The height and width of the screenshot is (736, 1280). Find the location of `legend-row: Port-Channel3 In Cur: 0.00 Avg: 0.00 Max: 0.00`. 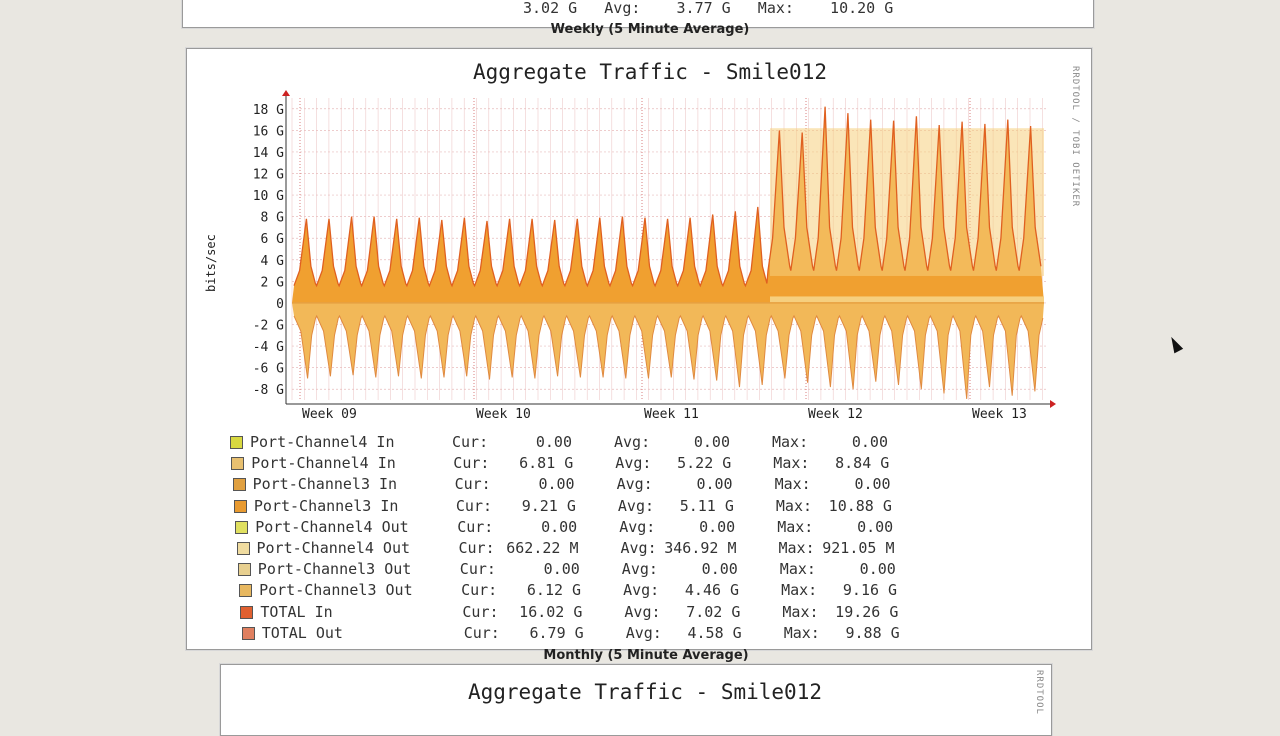

legend-row: Port-Channel3 In Cur: 0.00 Avg: 0.00 Max: 0.00 is located at coordinates (592, 484).